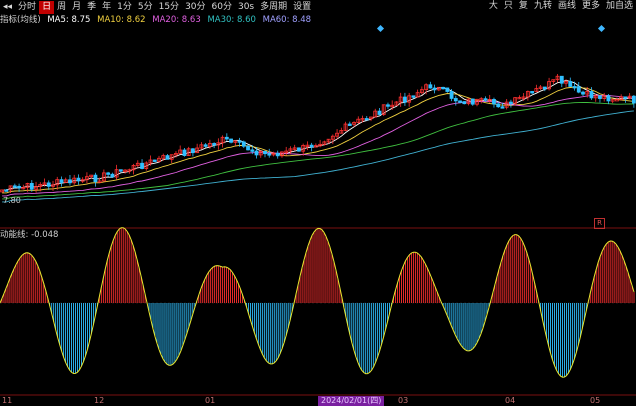 The height and width of the screenshot is (406, 636). Describe the element at coordinates (12, 200) in the screenshot. I see `low-price-label: 7.80` at that location.